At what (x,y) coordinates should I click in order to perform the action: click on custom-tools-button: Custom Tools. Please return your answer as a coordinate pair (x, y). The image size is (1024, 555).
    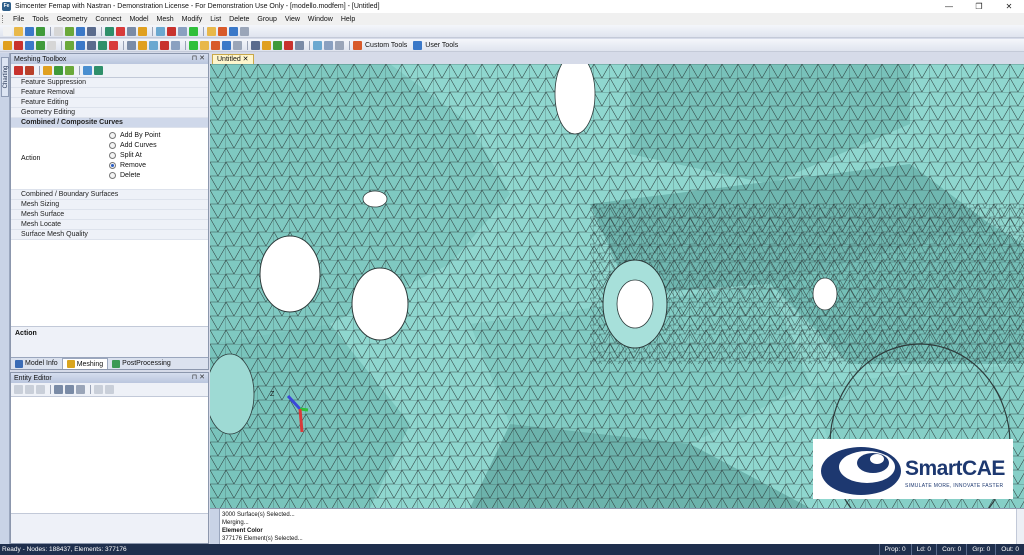
    Looking at the image, I should click on (386, 45).